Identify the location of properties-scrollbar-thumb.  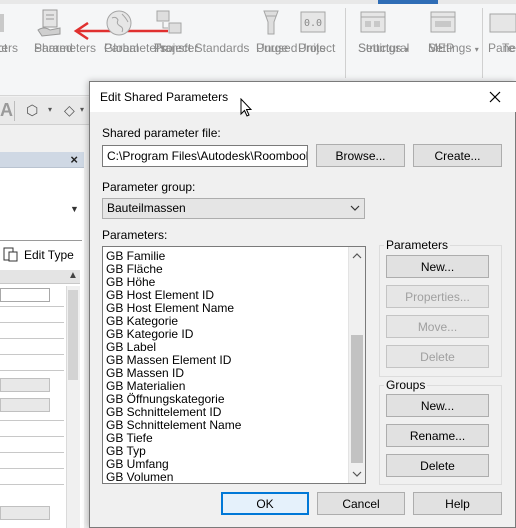
(73, 335).